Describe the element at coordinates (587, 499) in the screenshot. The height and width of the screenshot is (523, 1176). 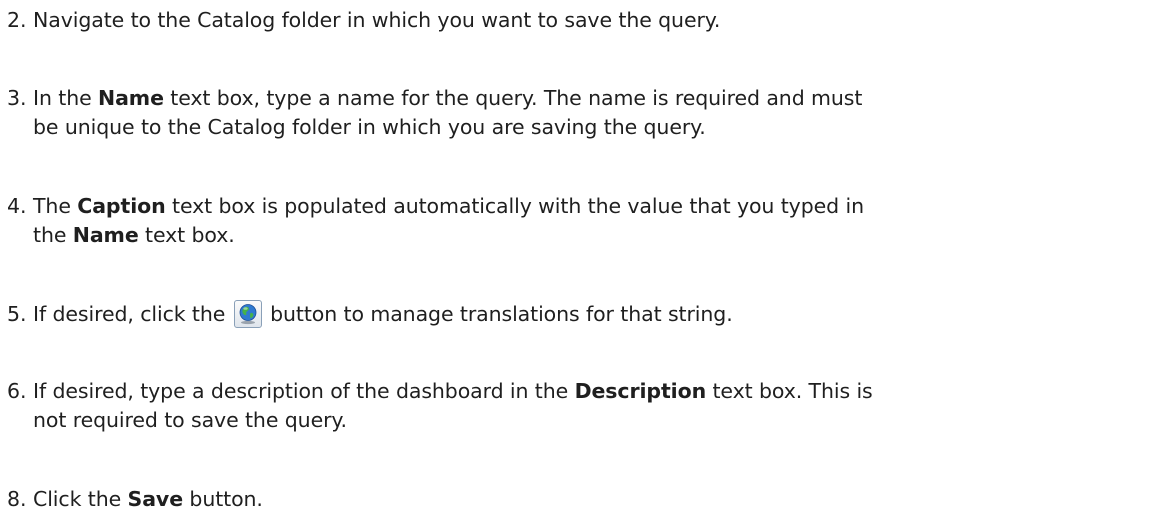
I see `step-8: 8. Click the Save button.` at that location.